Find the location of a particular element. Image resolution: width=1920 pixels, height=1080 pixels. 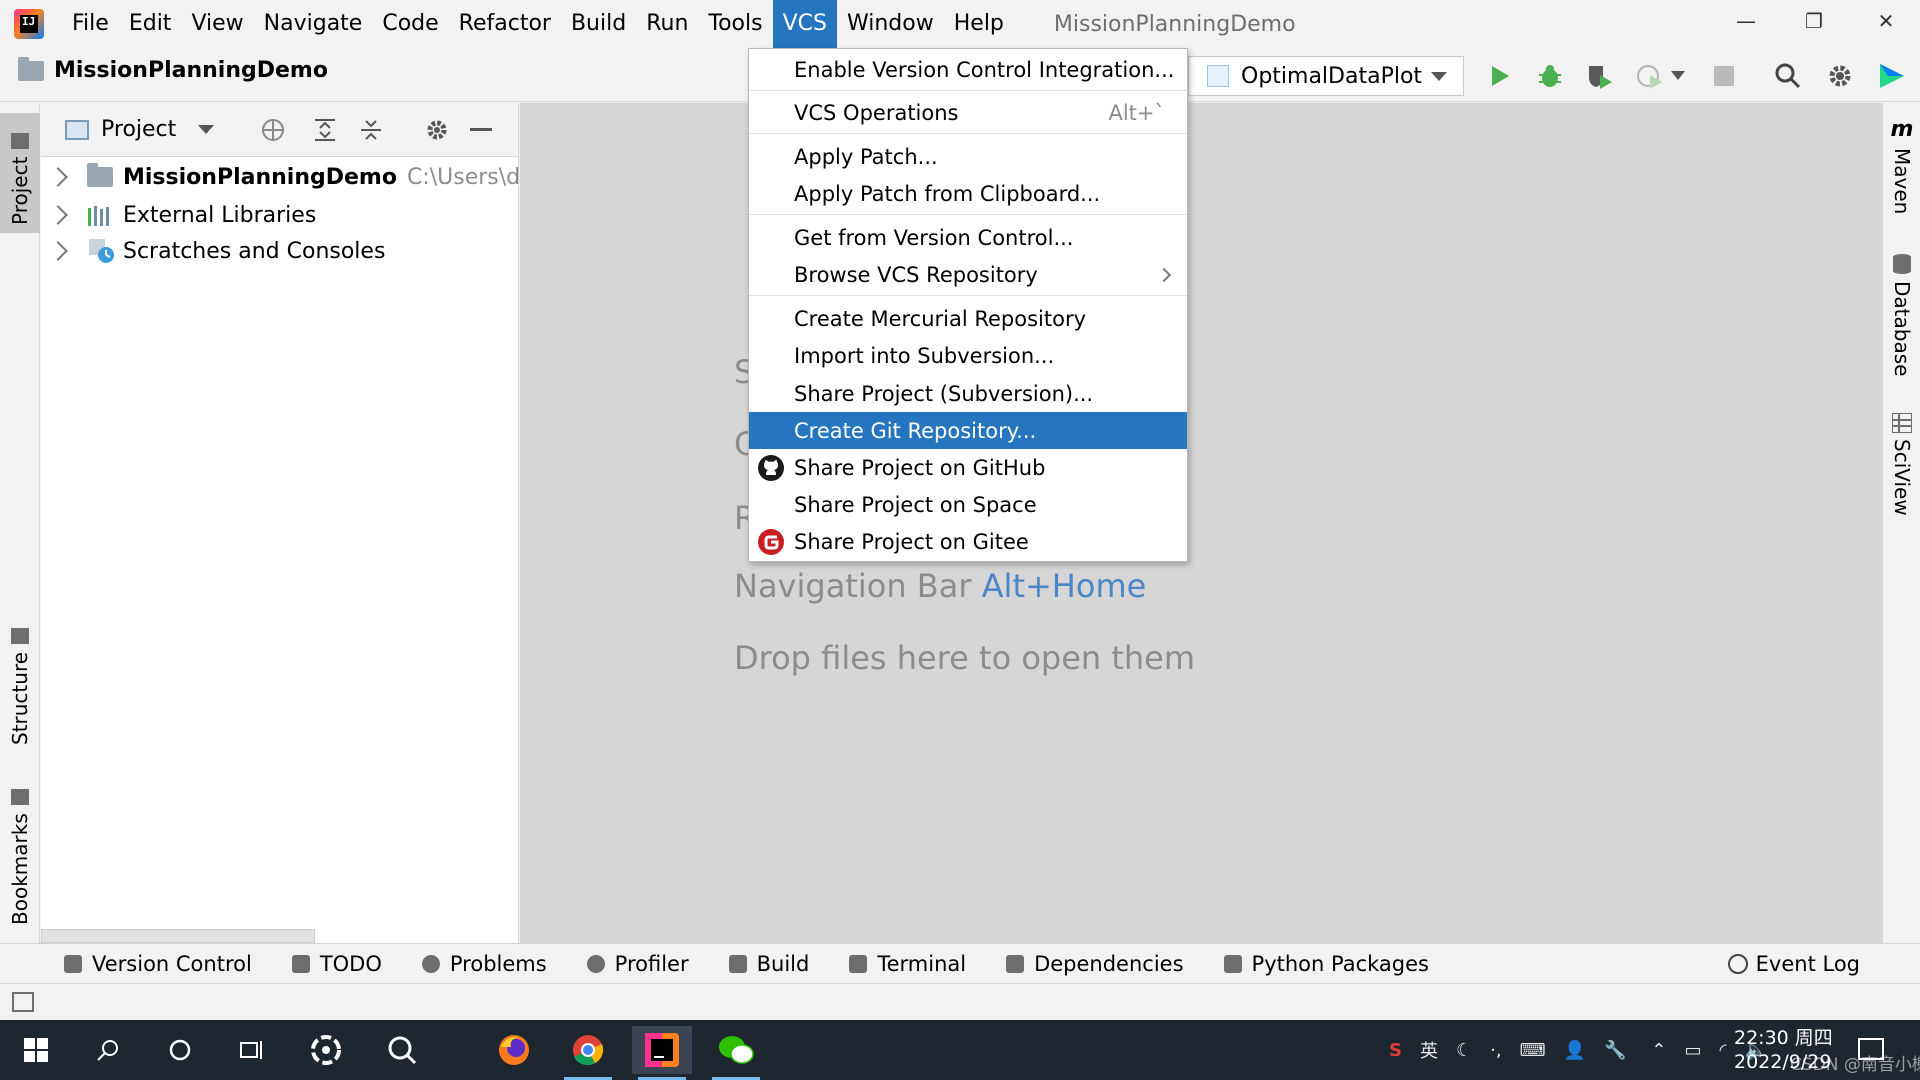

tool-build: Build is located at coordinates (768, 964).